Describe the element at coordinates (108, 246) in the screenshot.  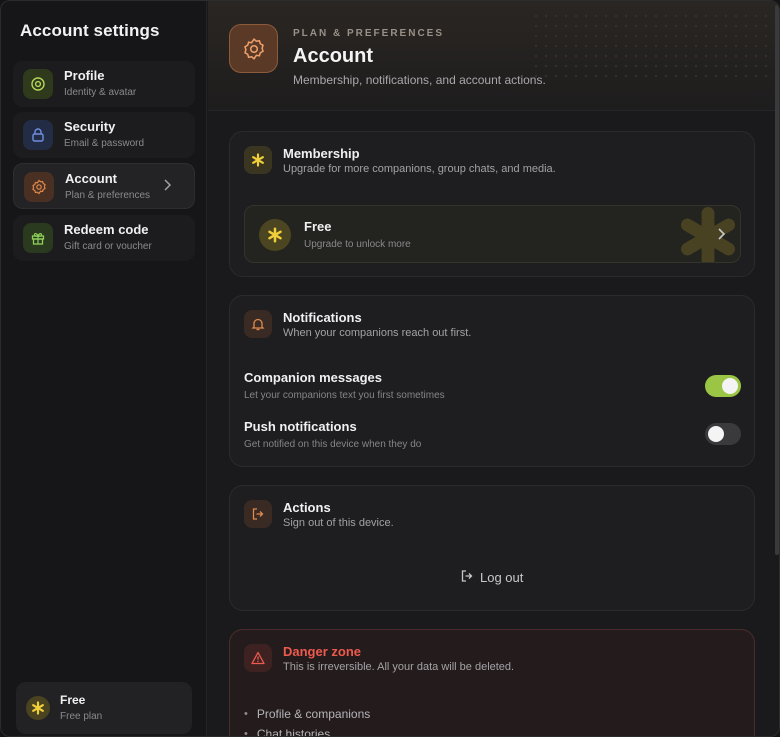
I see `sidebar-item-sub: Gift card or voucher` at that location.